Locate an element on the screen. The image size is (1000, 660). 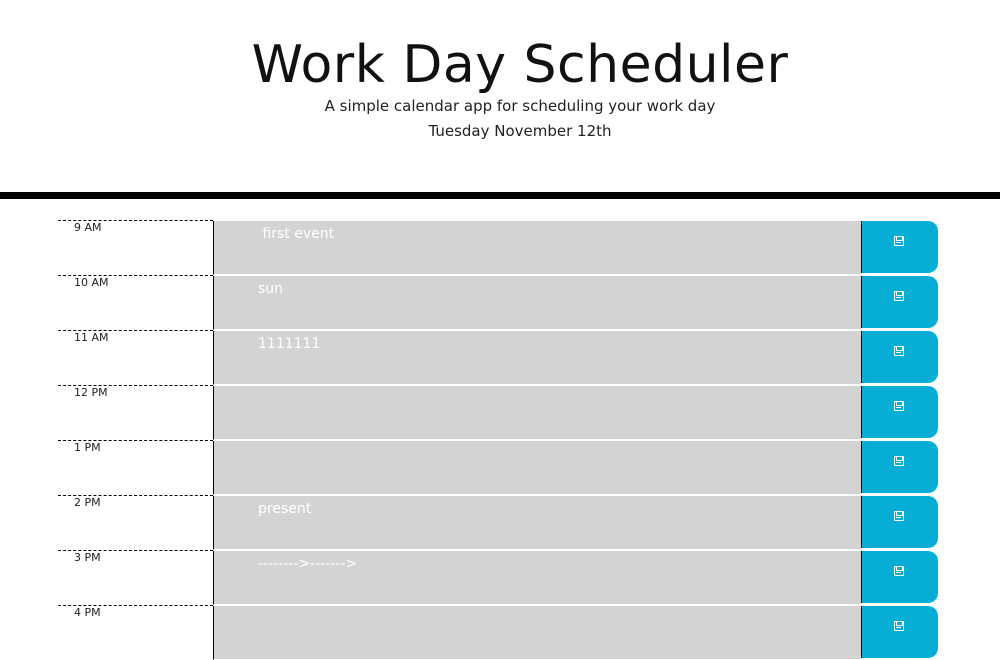
time-block: 2 PM present is located at coordinates (498, 522).